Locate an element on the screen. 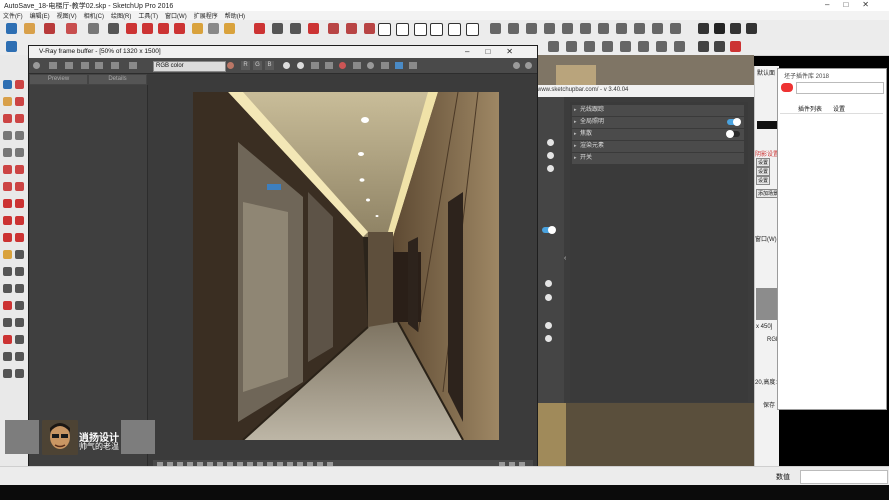 The image size is (889, 500). settings-button-c: 设置 is located at coordinates (763, 180).